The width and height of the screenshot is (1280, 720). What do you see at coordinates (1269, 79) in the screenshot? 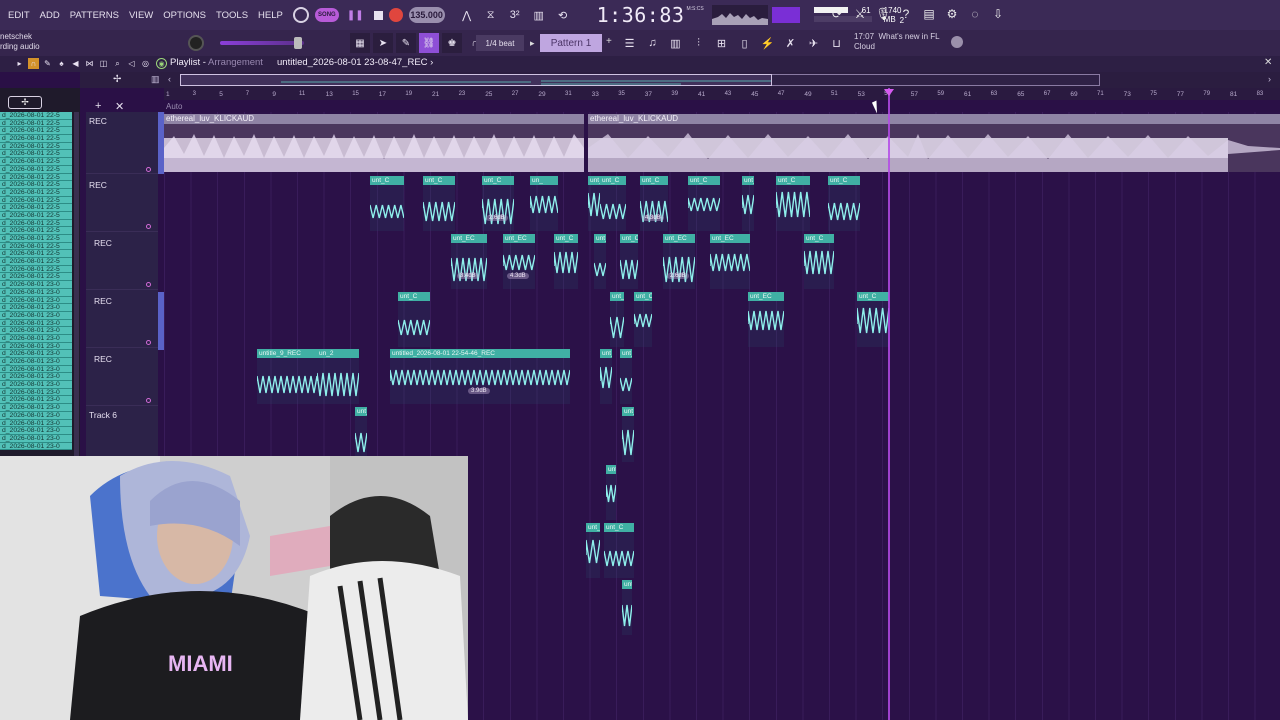
I see `scroll-right-icon: ›` at bounding box center [1269, 79].